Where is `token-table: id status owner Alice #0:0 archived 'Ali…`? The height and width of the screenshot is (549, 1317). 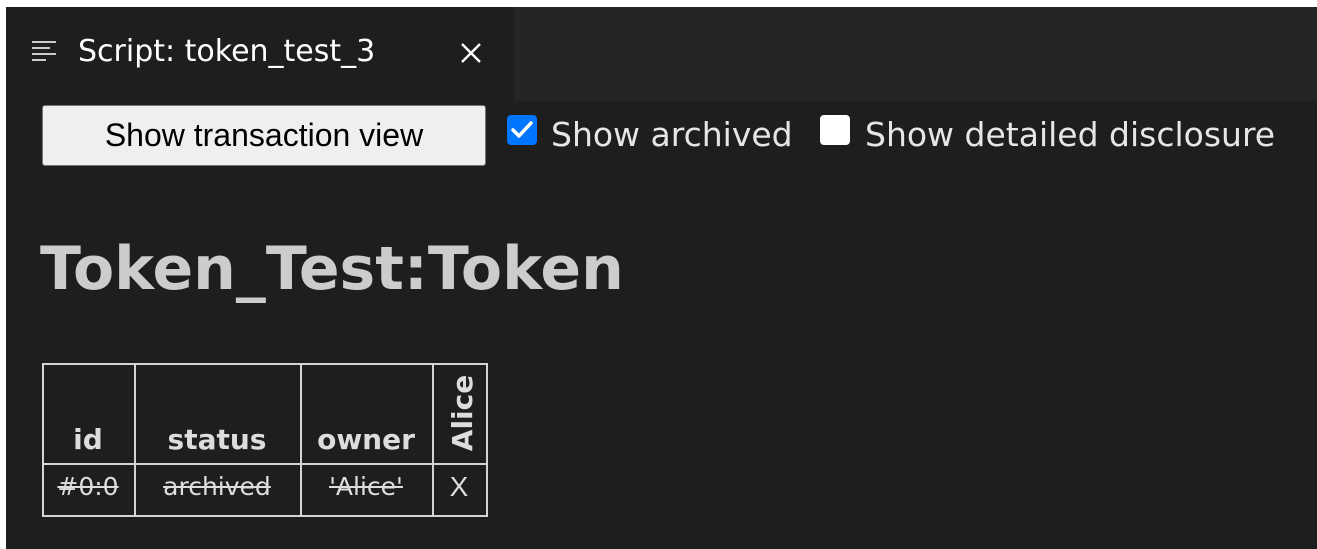
token-table: id status owner Alice #0:0 archived 'Ali… is located at coordinates (265, 440).